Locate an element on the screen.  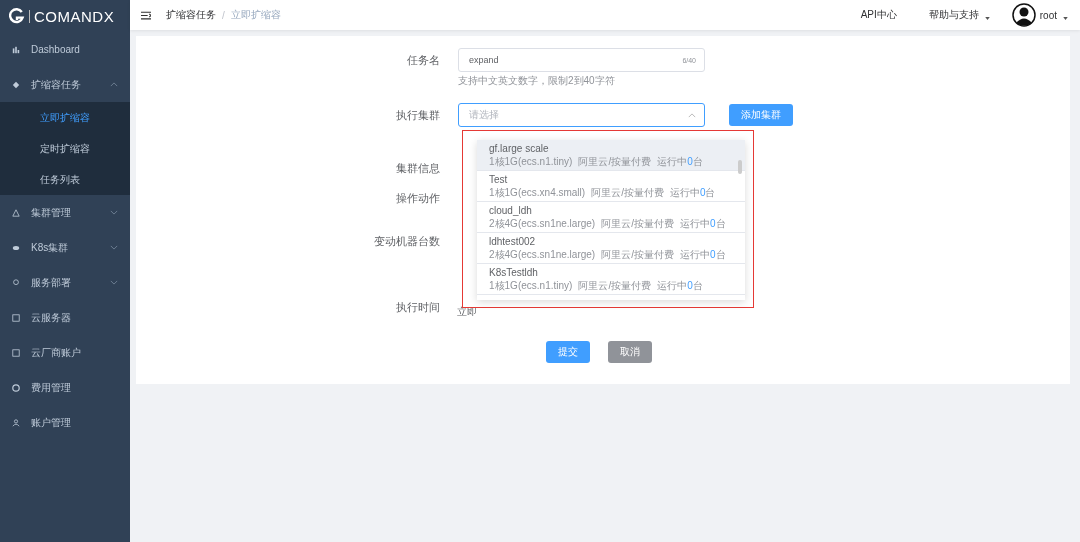
option-name: K8sTestldh is located at coordinates (514, 272).